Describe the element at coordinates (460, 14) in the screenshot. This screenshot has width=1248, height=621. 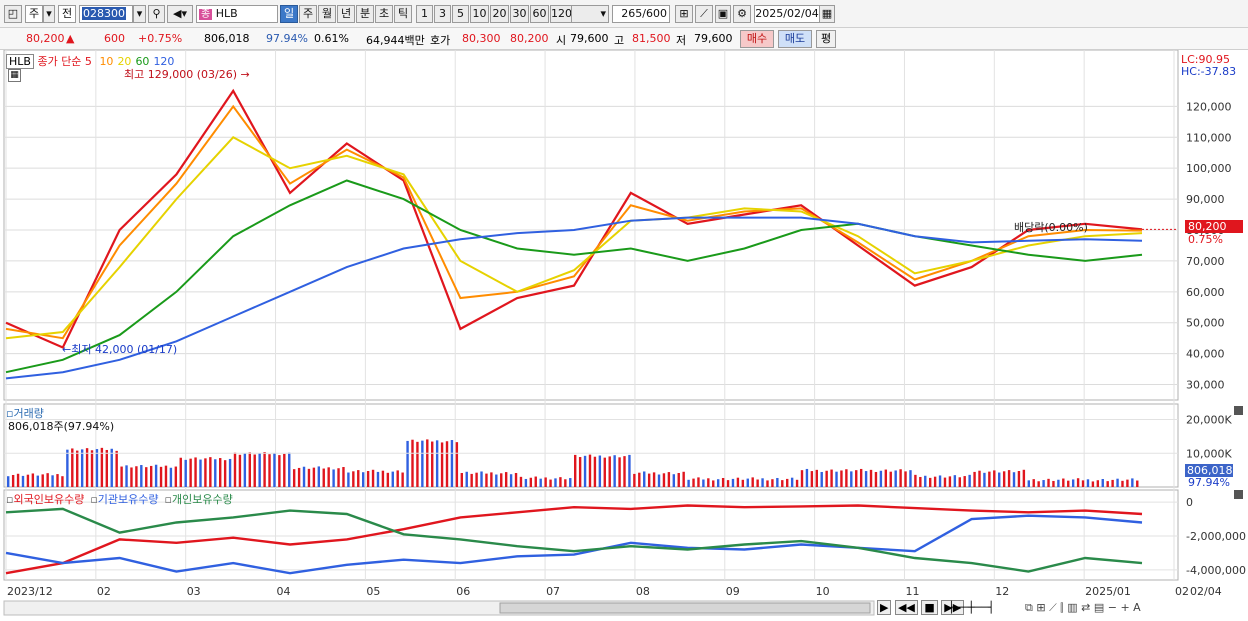
I see `interval-tab: 5` at that location.